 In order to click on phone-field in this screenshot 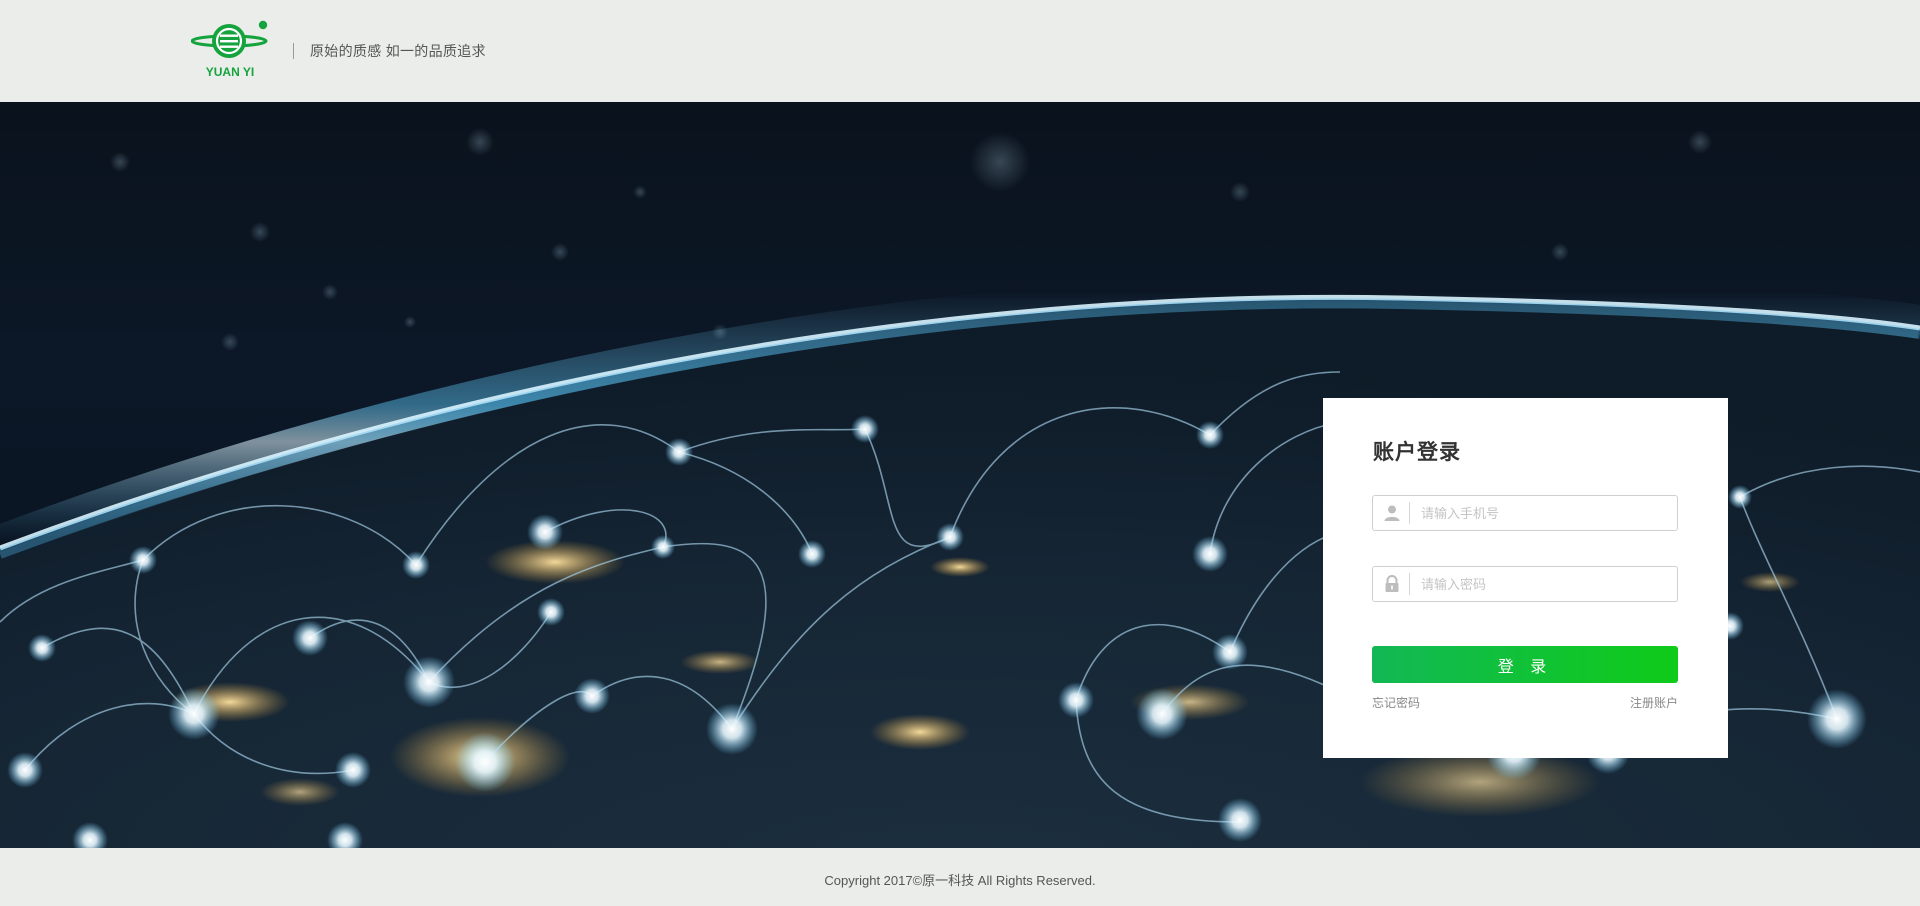, I will do `click(1525, 513)`.